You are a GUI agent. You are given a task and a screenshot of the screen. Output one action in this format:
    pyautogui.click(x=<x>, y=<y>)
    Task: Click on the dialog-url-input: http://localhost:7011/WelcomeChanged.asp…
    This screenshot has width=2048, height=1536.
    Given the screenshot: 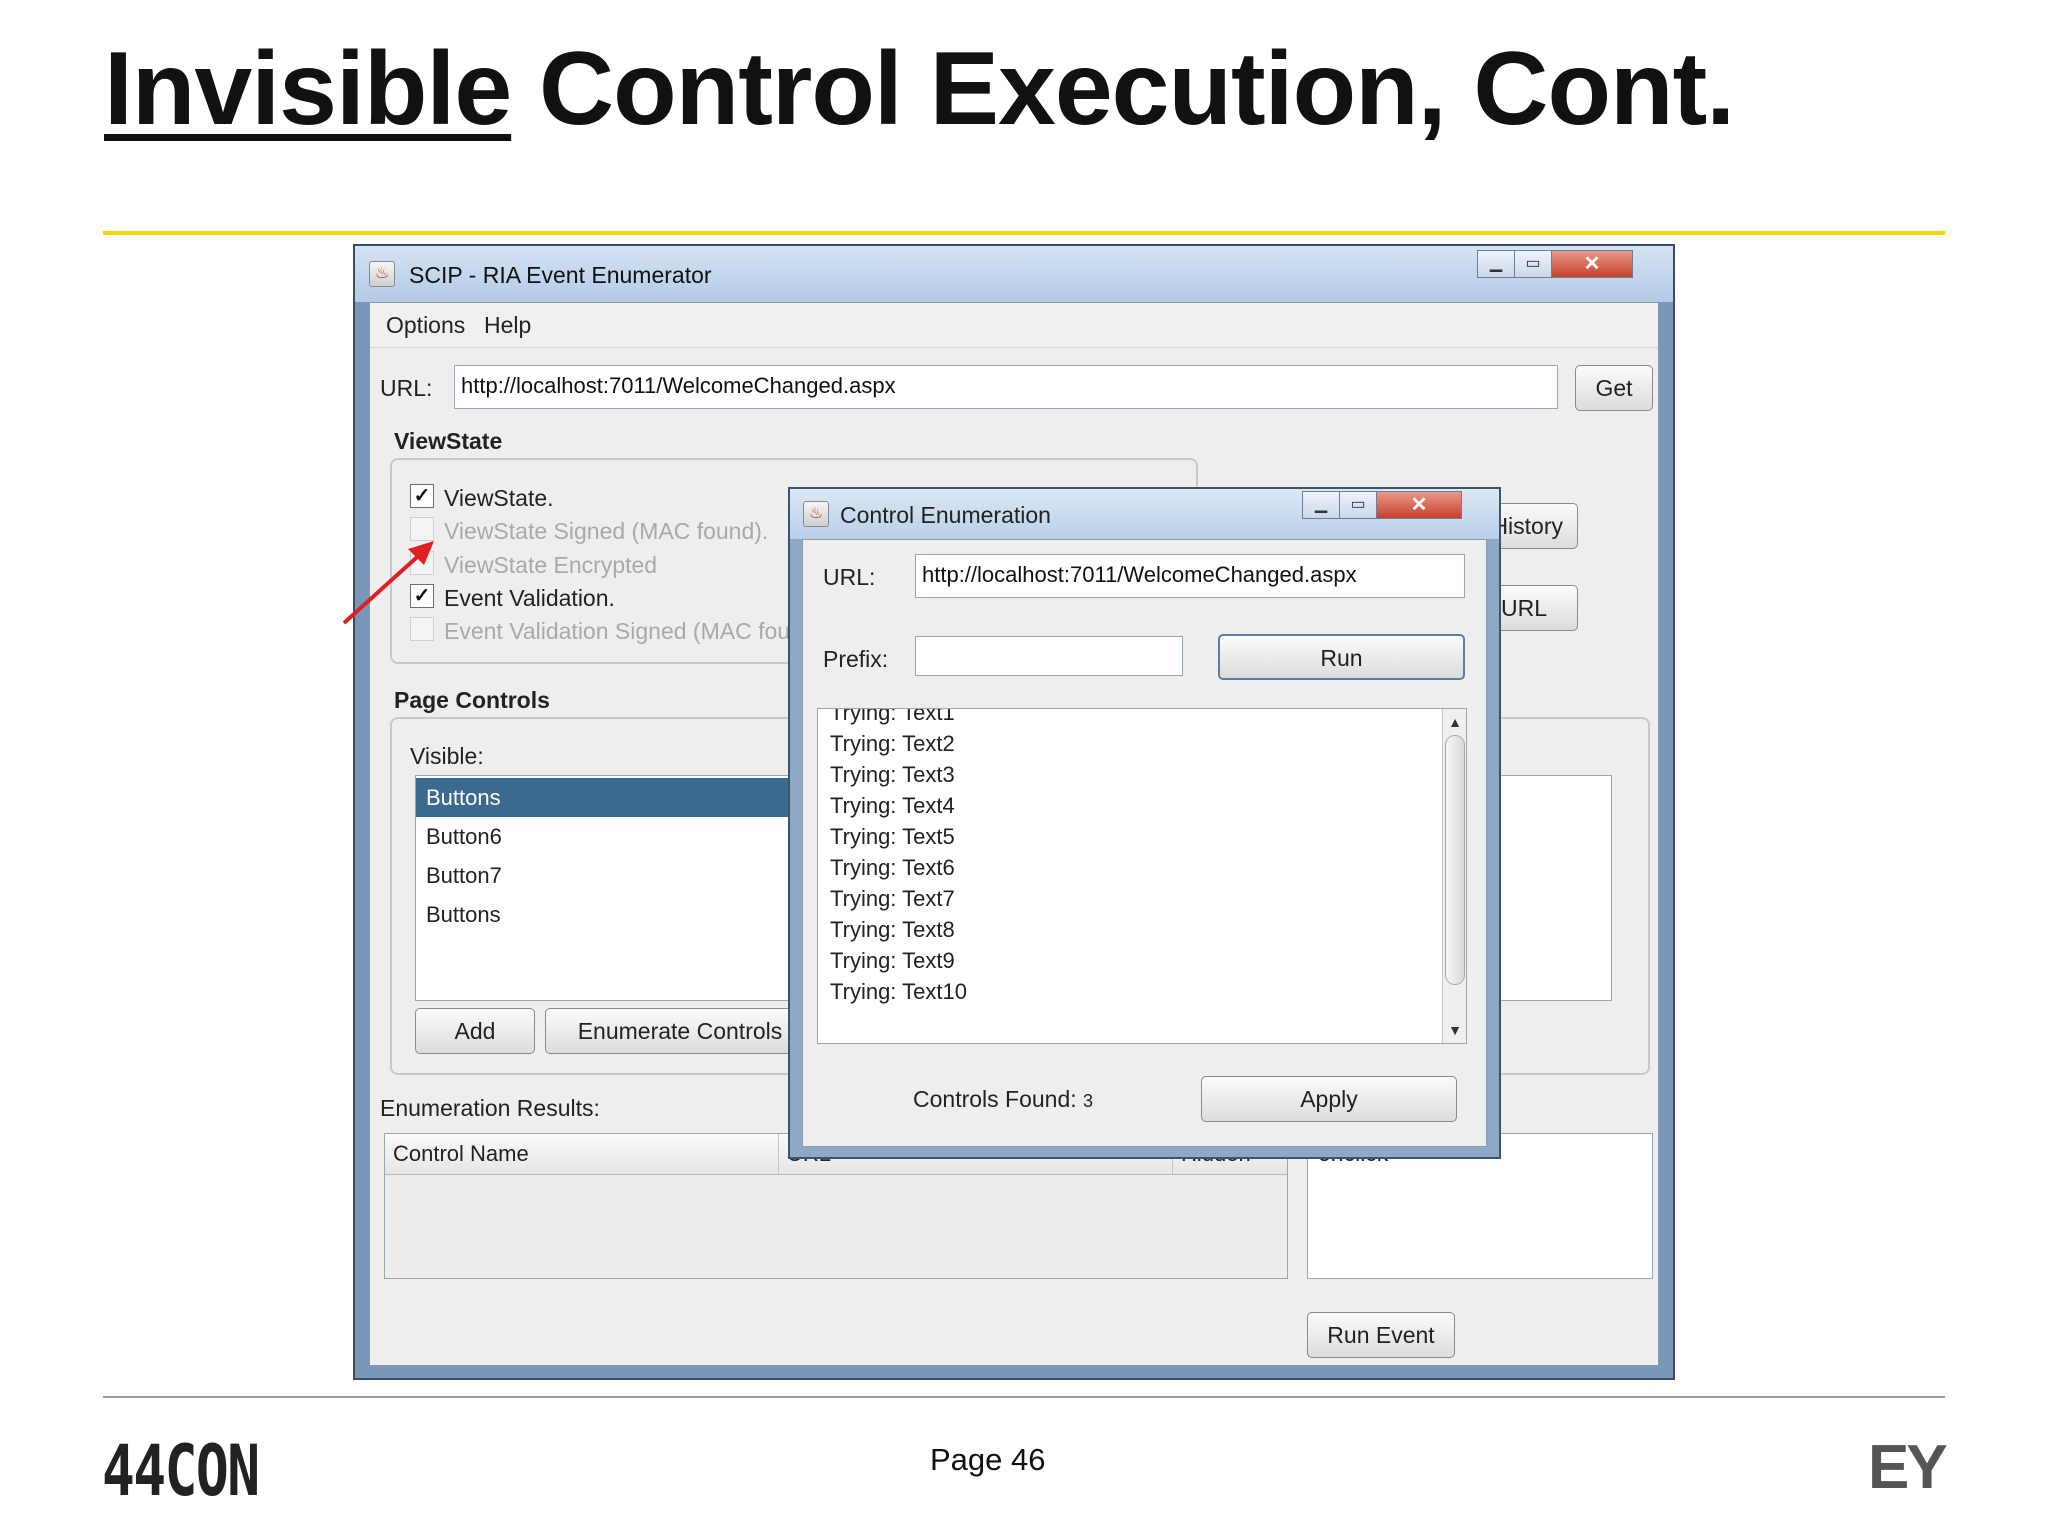 What is the action you would take?
    pyautogui.click(x=1190, y=576)
    